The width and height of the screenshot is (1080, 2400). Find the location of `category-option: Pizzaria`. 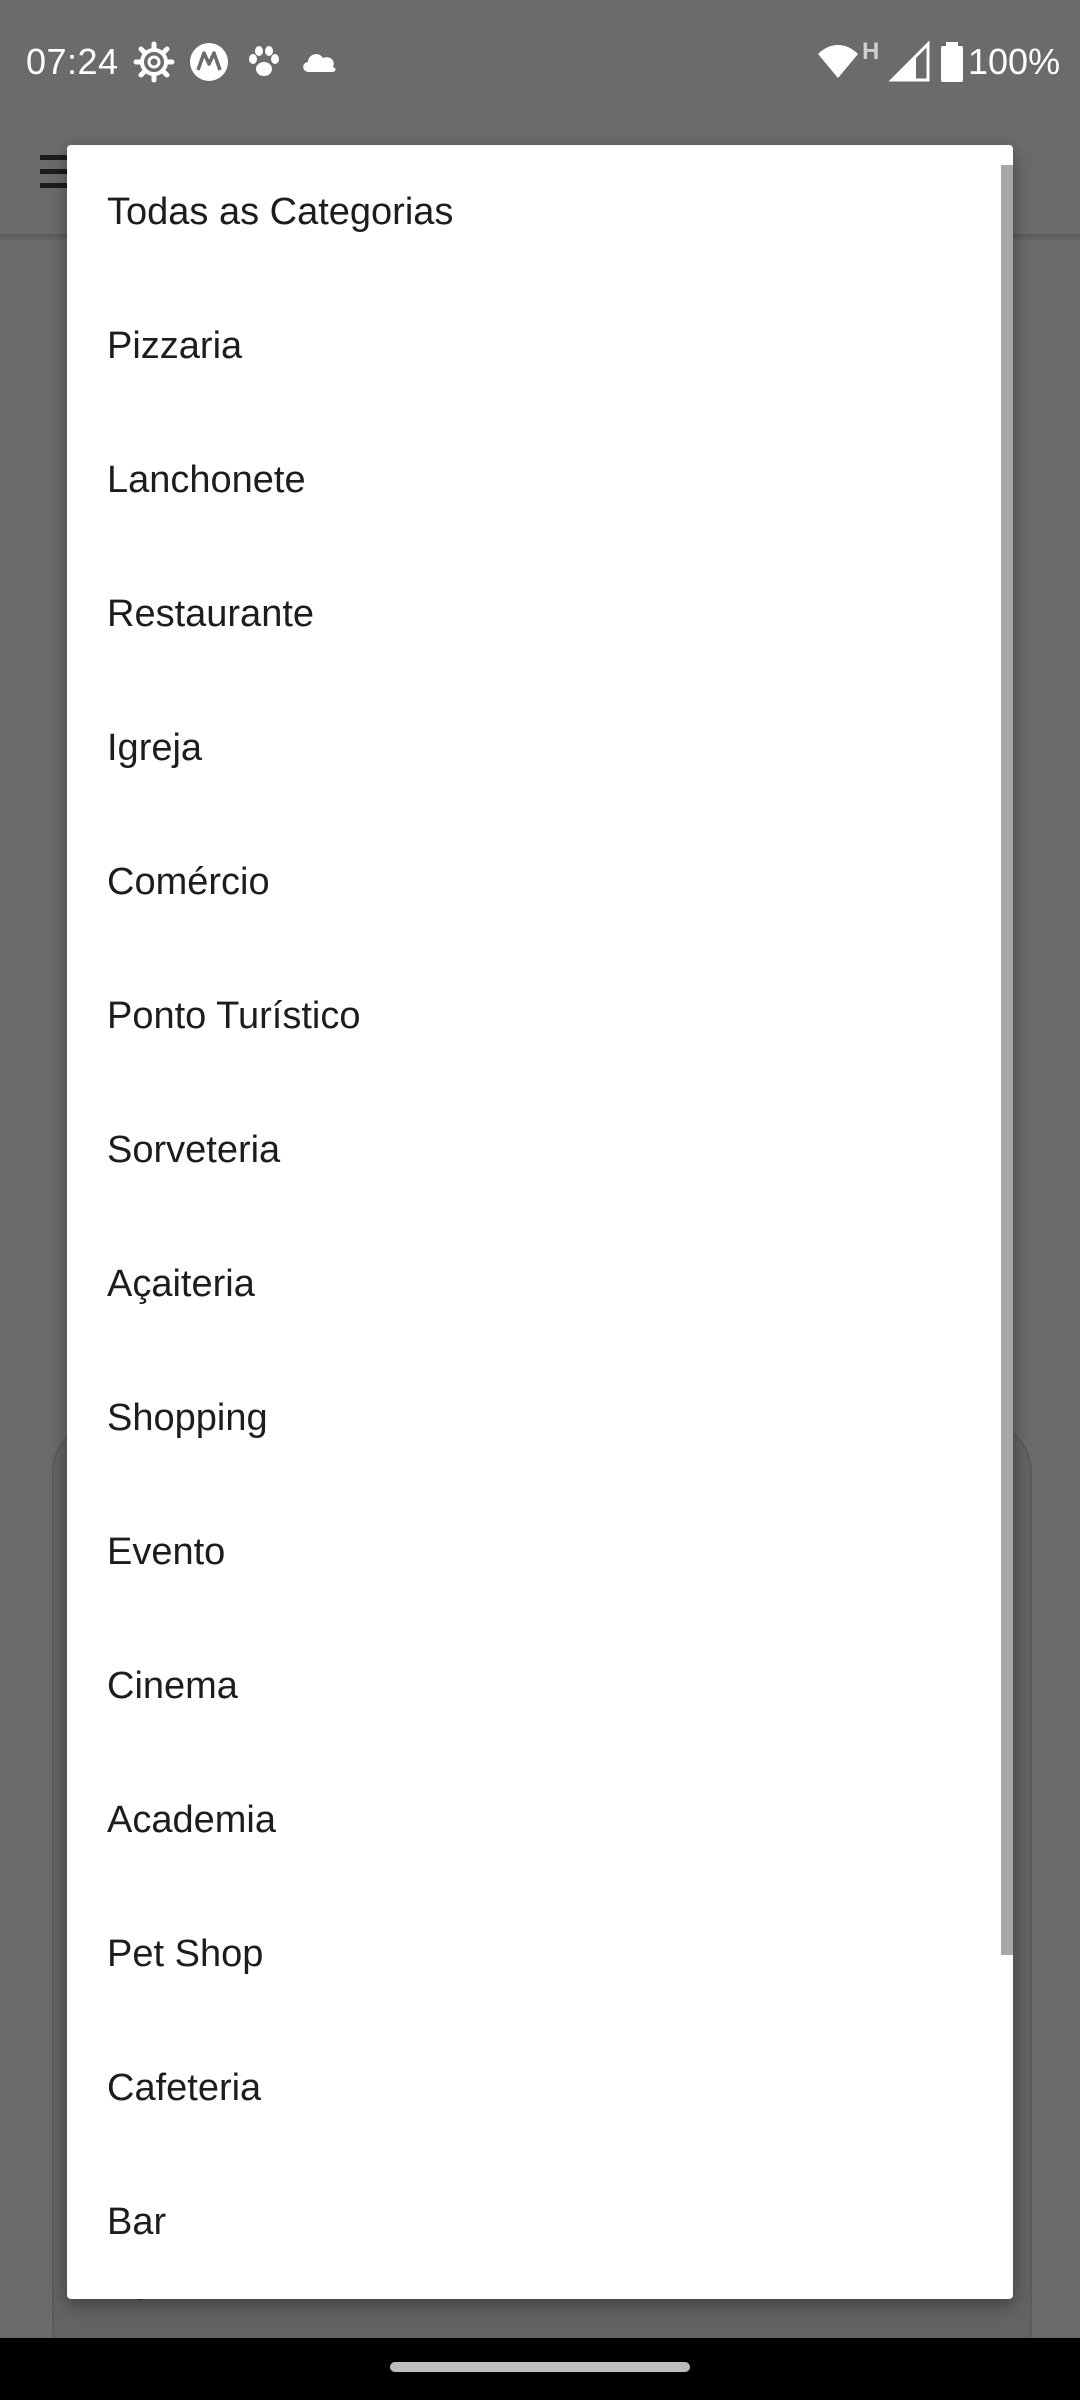

category-option: Pizzaria is located at coordinates (540, 346).